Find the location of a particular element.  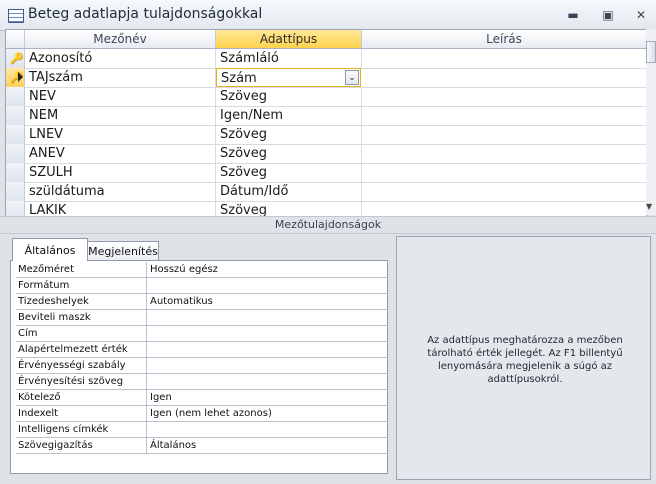

column-header-description: Leírás is located at coordinates (504, 39).